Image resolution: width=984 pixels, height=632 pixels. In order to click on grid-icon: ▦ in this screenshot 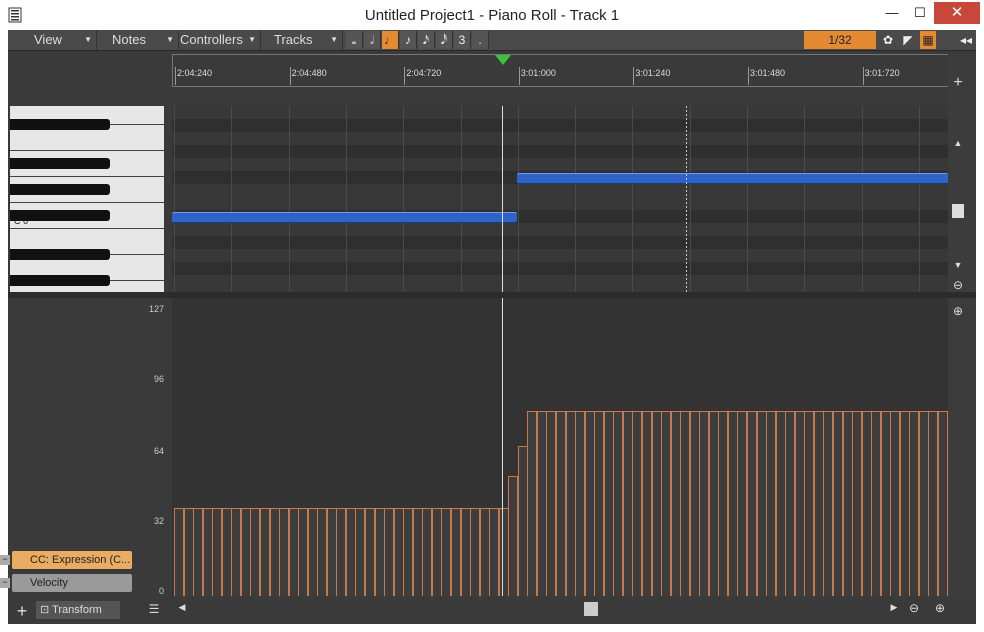, I will do `click(928, 40)`.